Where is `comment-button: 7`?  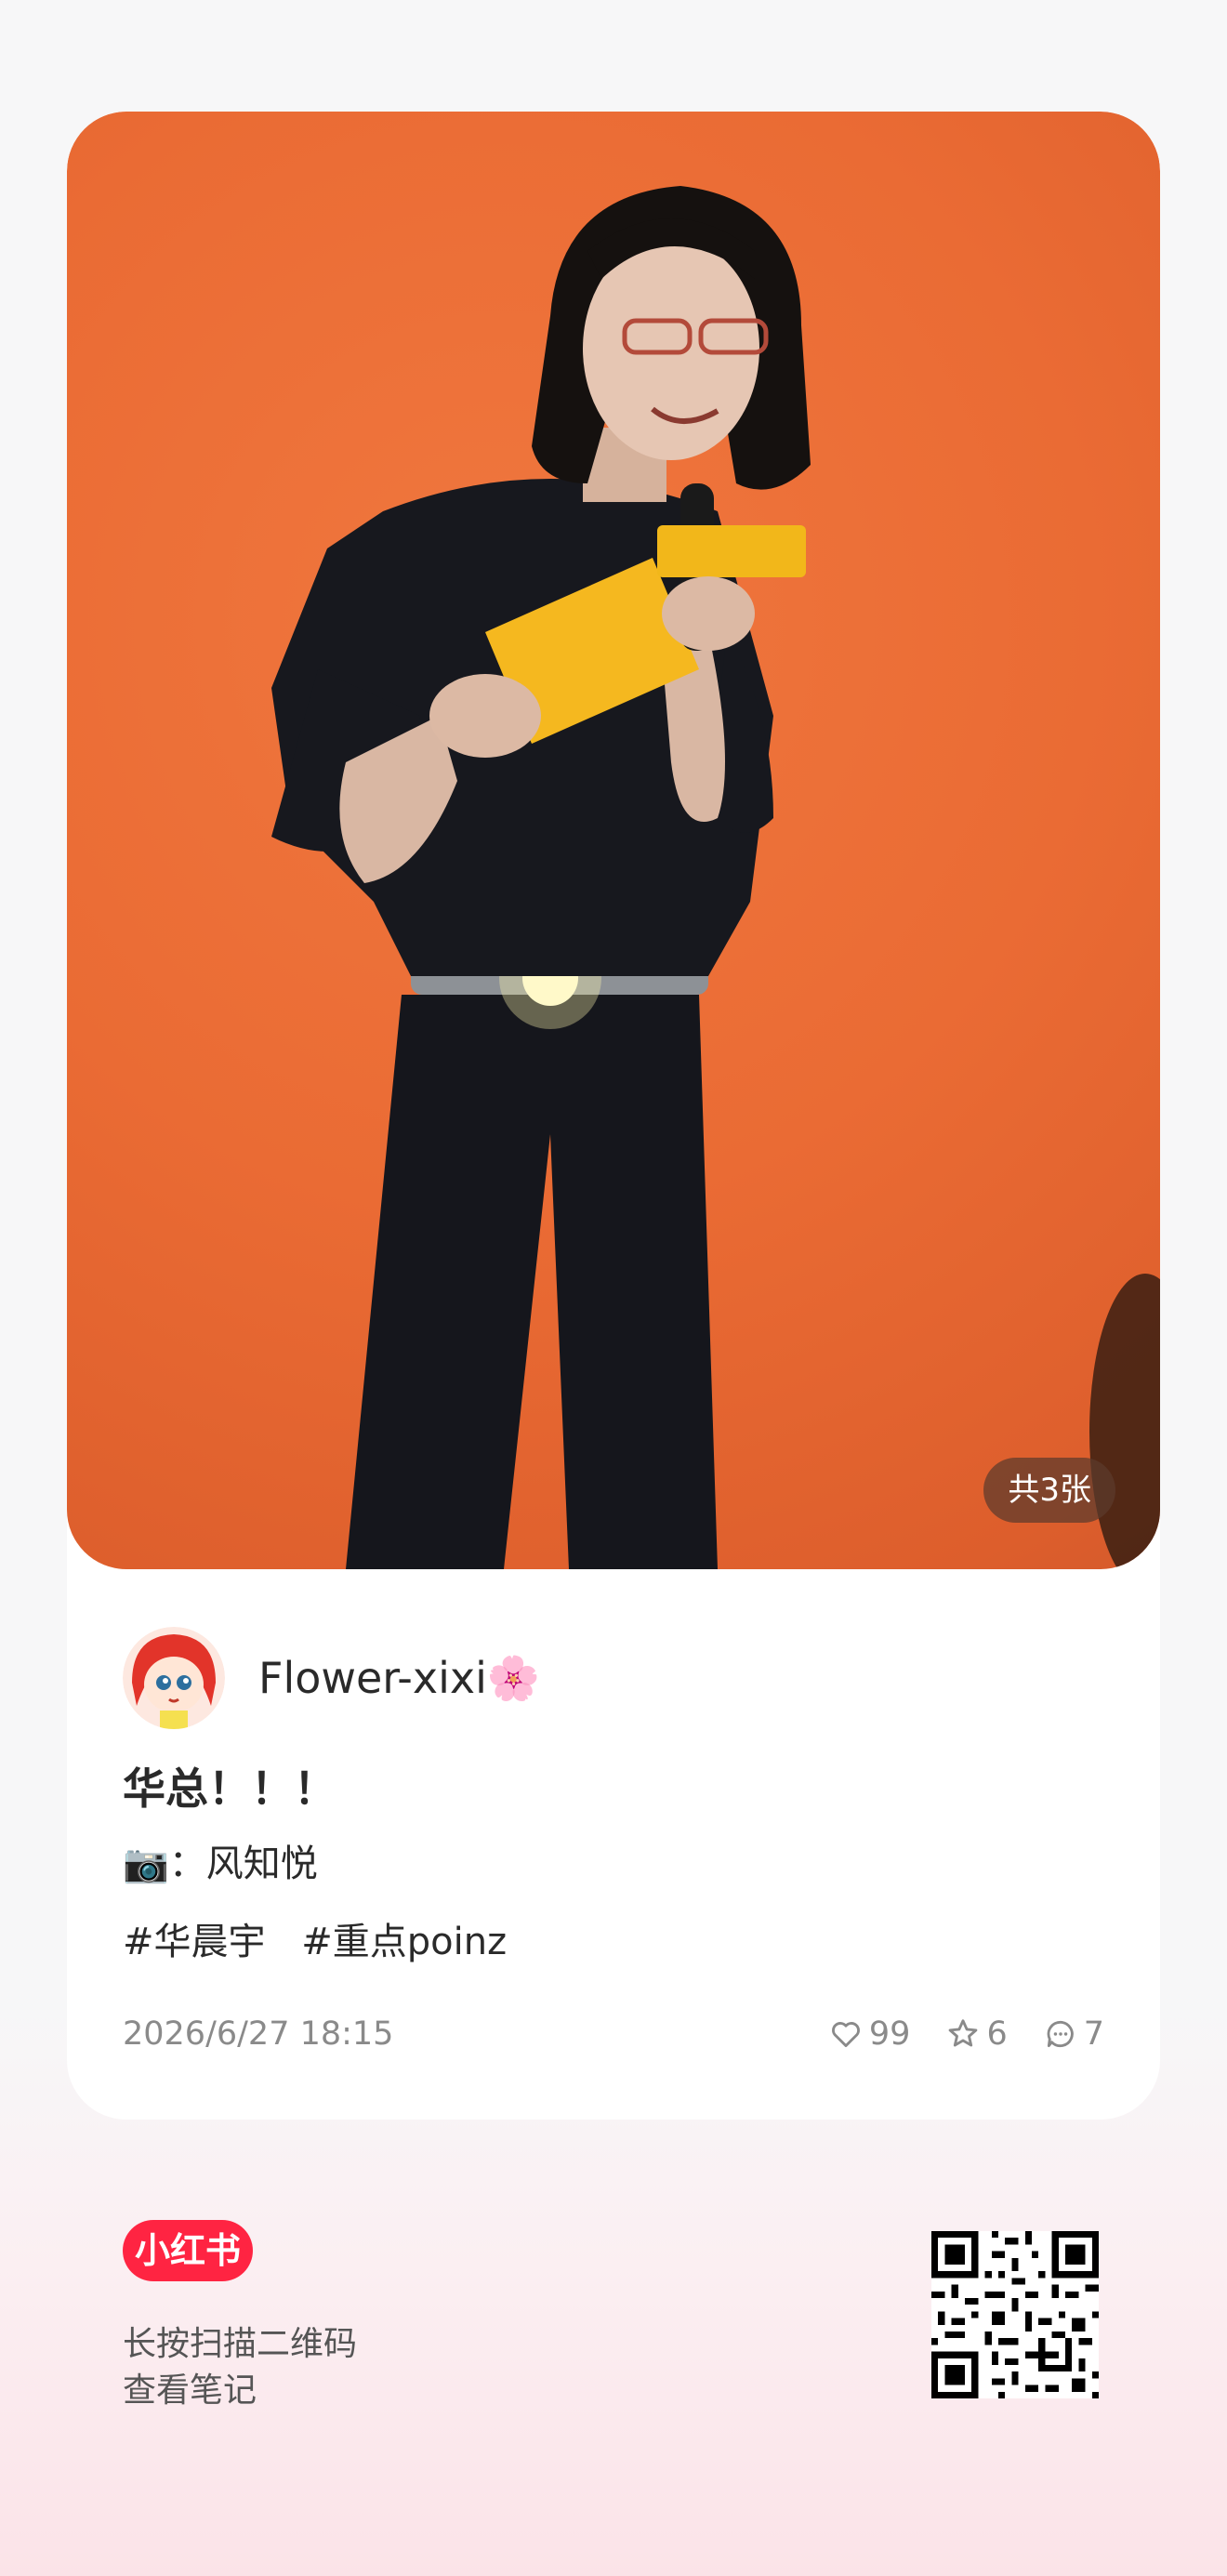
comment-button: 7 is located at coordinates (1073, 2034).